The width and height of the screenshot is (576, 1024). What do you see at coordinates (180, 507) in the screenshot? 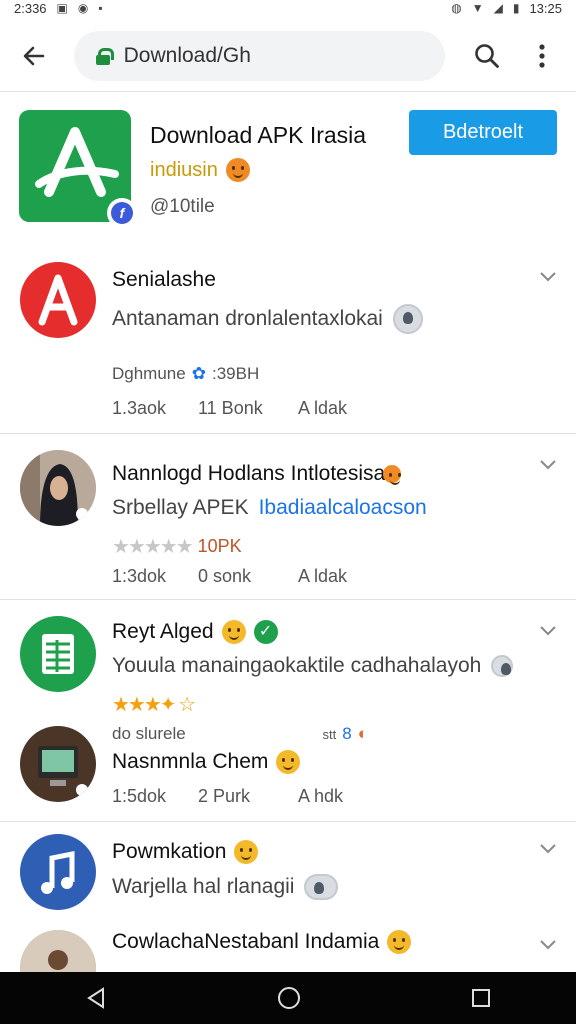
I see `item-description-text: Srbellay APEK` at bounding box center [180, 507].